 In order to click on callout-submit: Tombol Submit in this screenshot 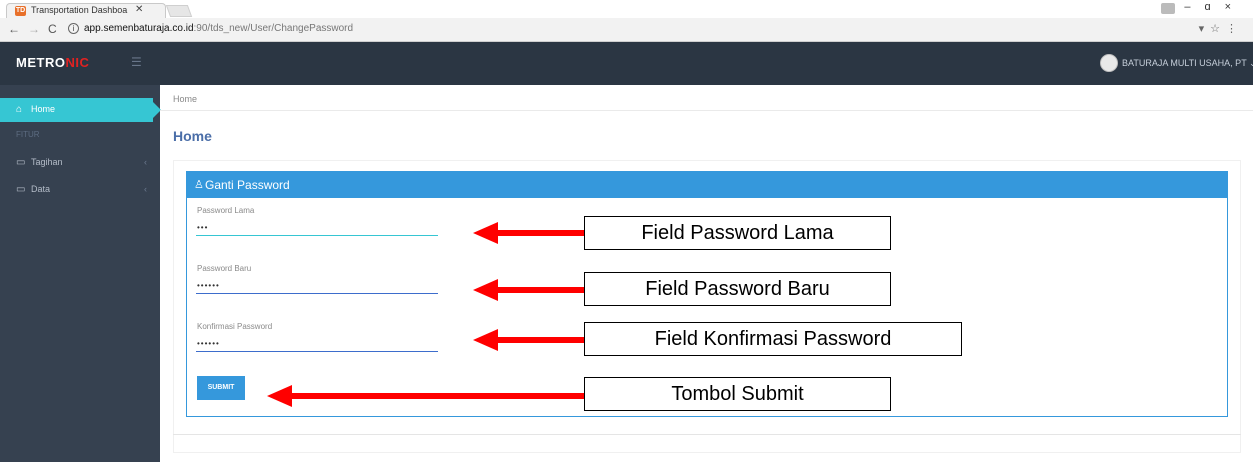, I will do `click(737, 394)`.